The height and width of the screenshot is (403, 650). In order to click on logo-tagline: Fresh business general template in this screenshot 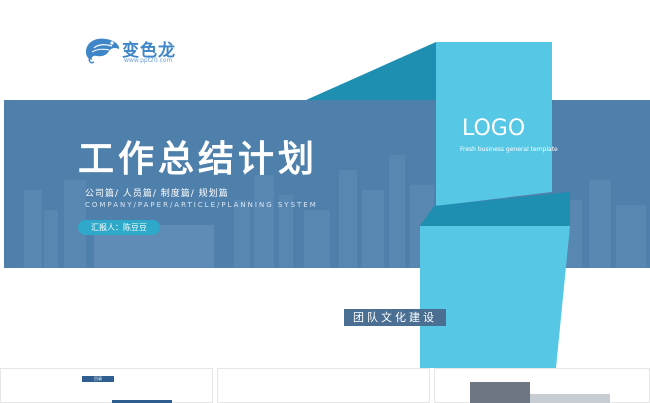, I will do `click(509, 149)`.